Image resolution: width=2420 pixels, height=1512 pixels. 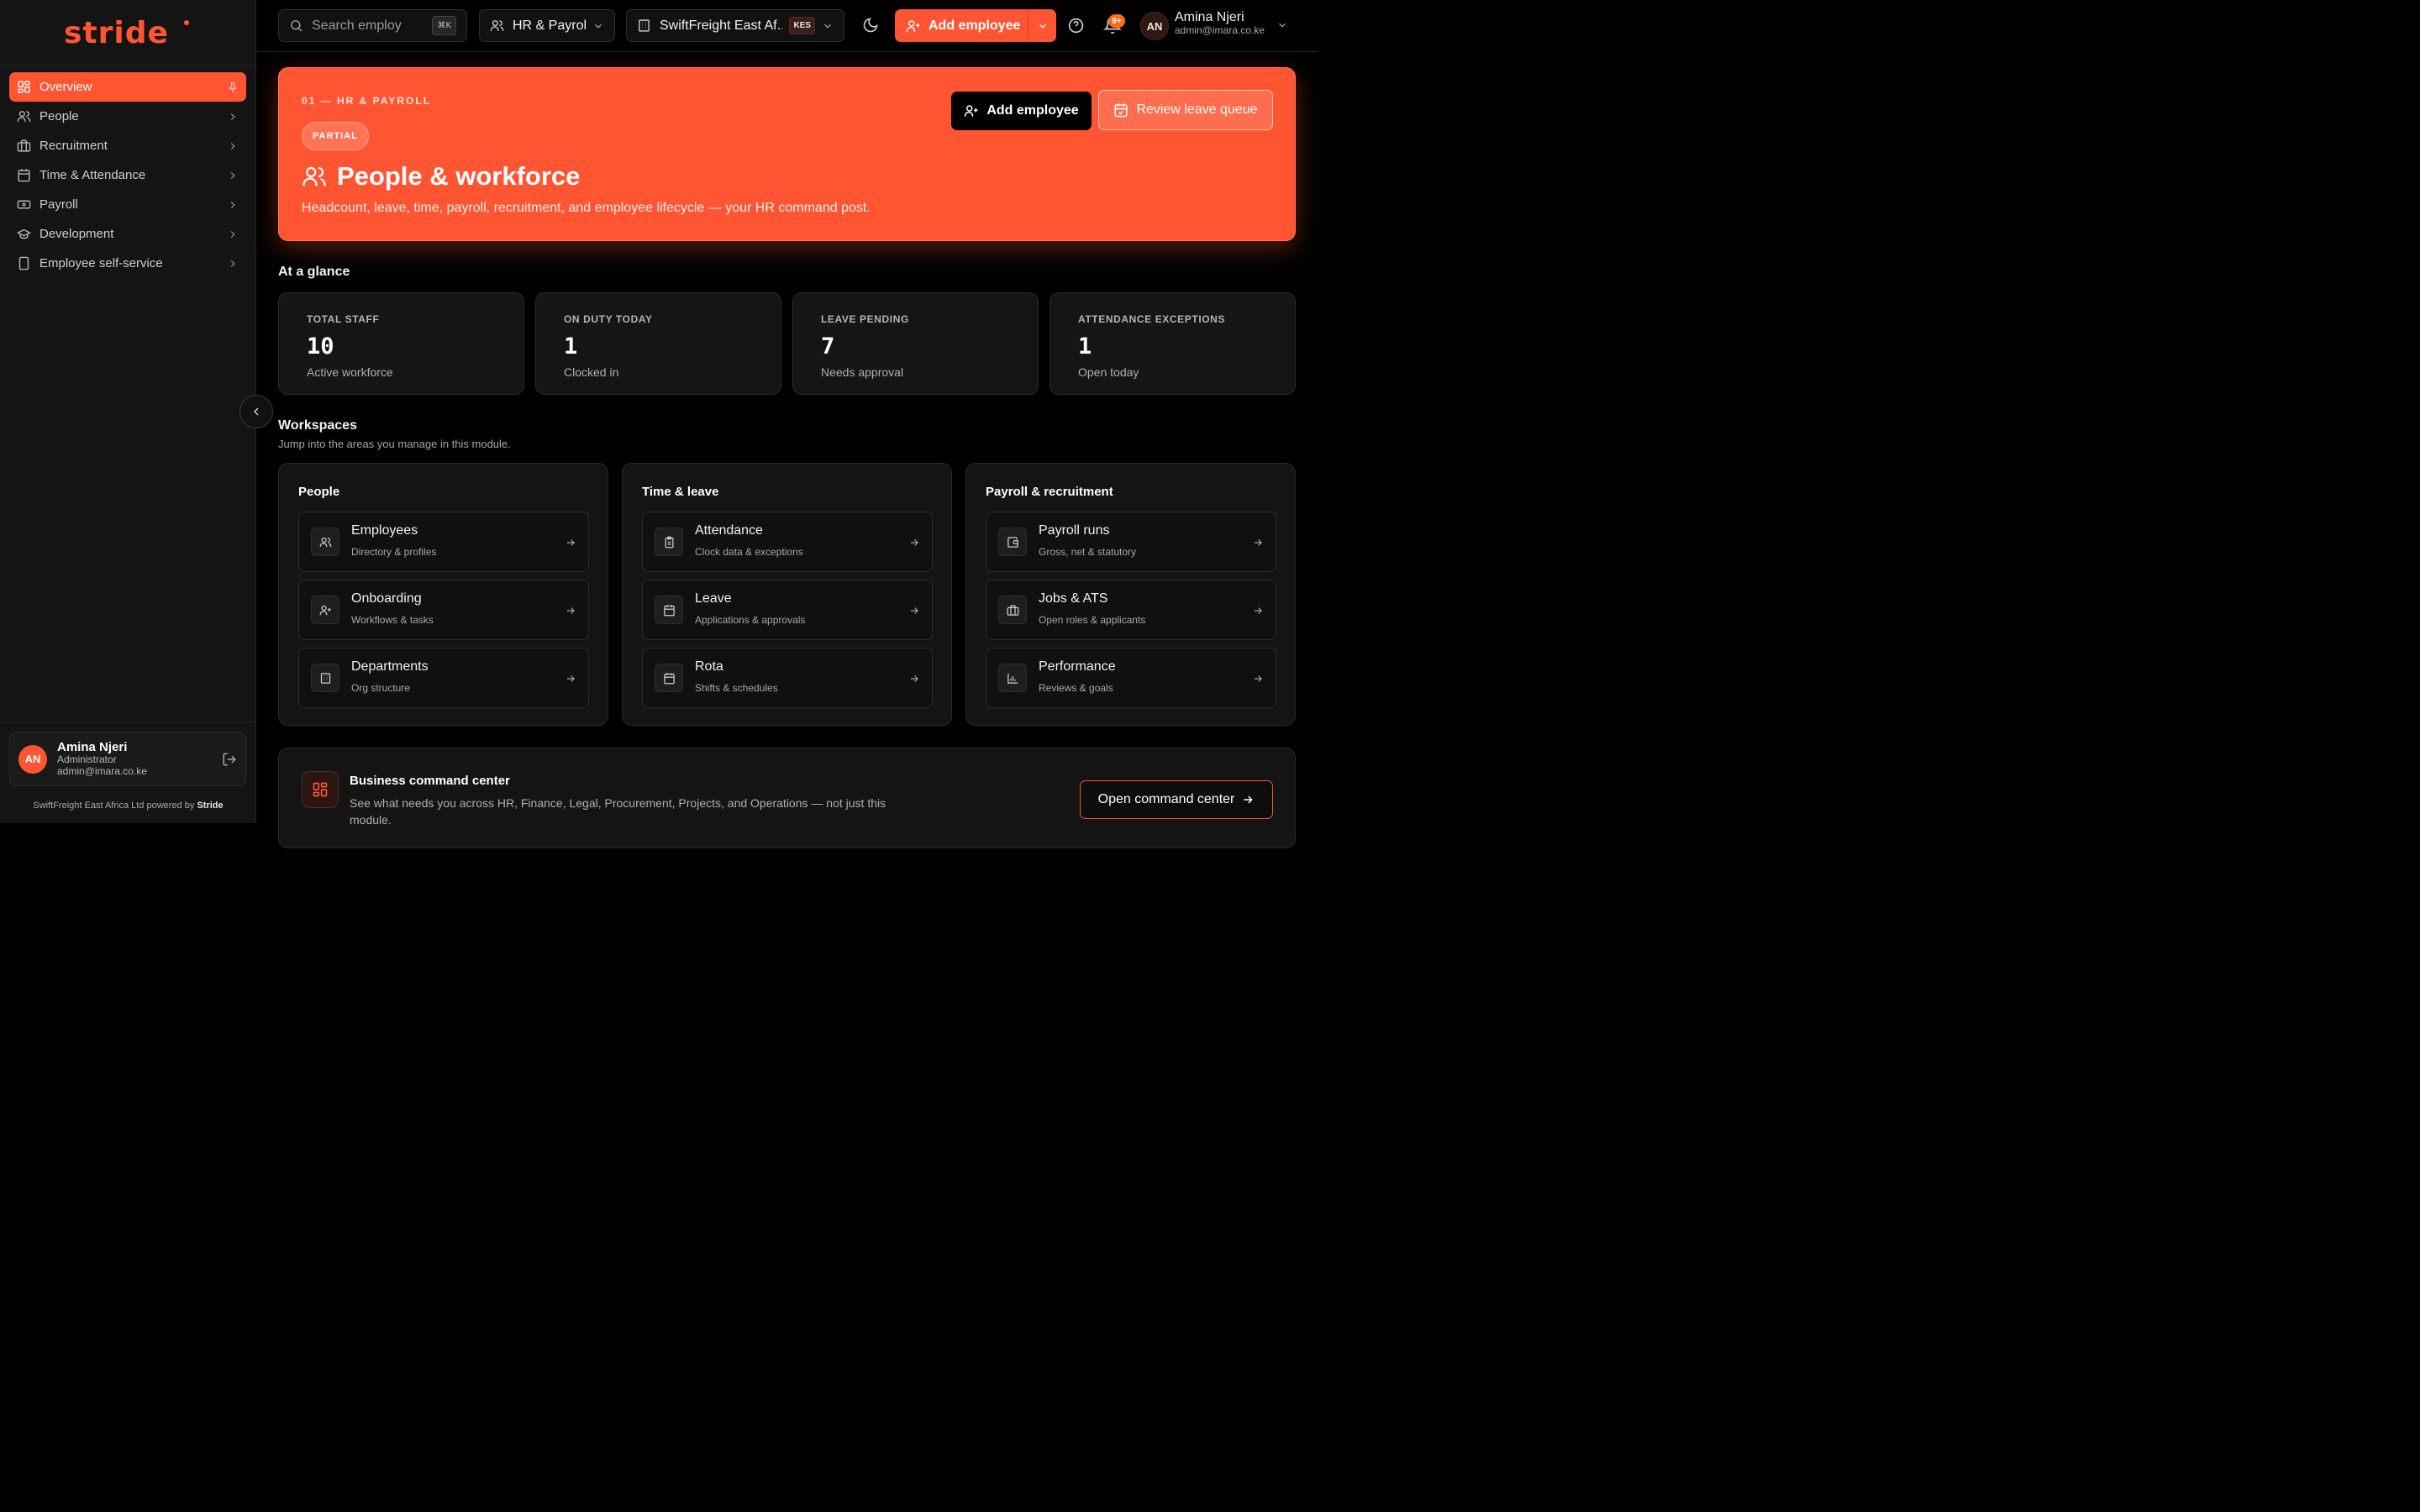 I want to click on sidebar-item-development: Development, so click(x=128, y=234).